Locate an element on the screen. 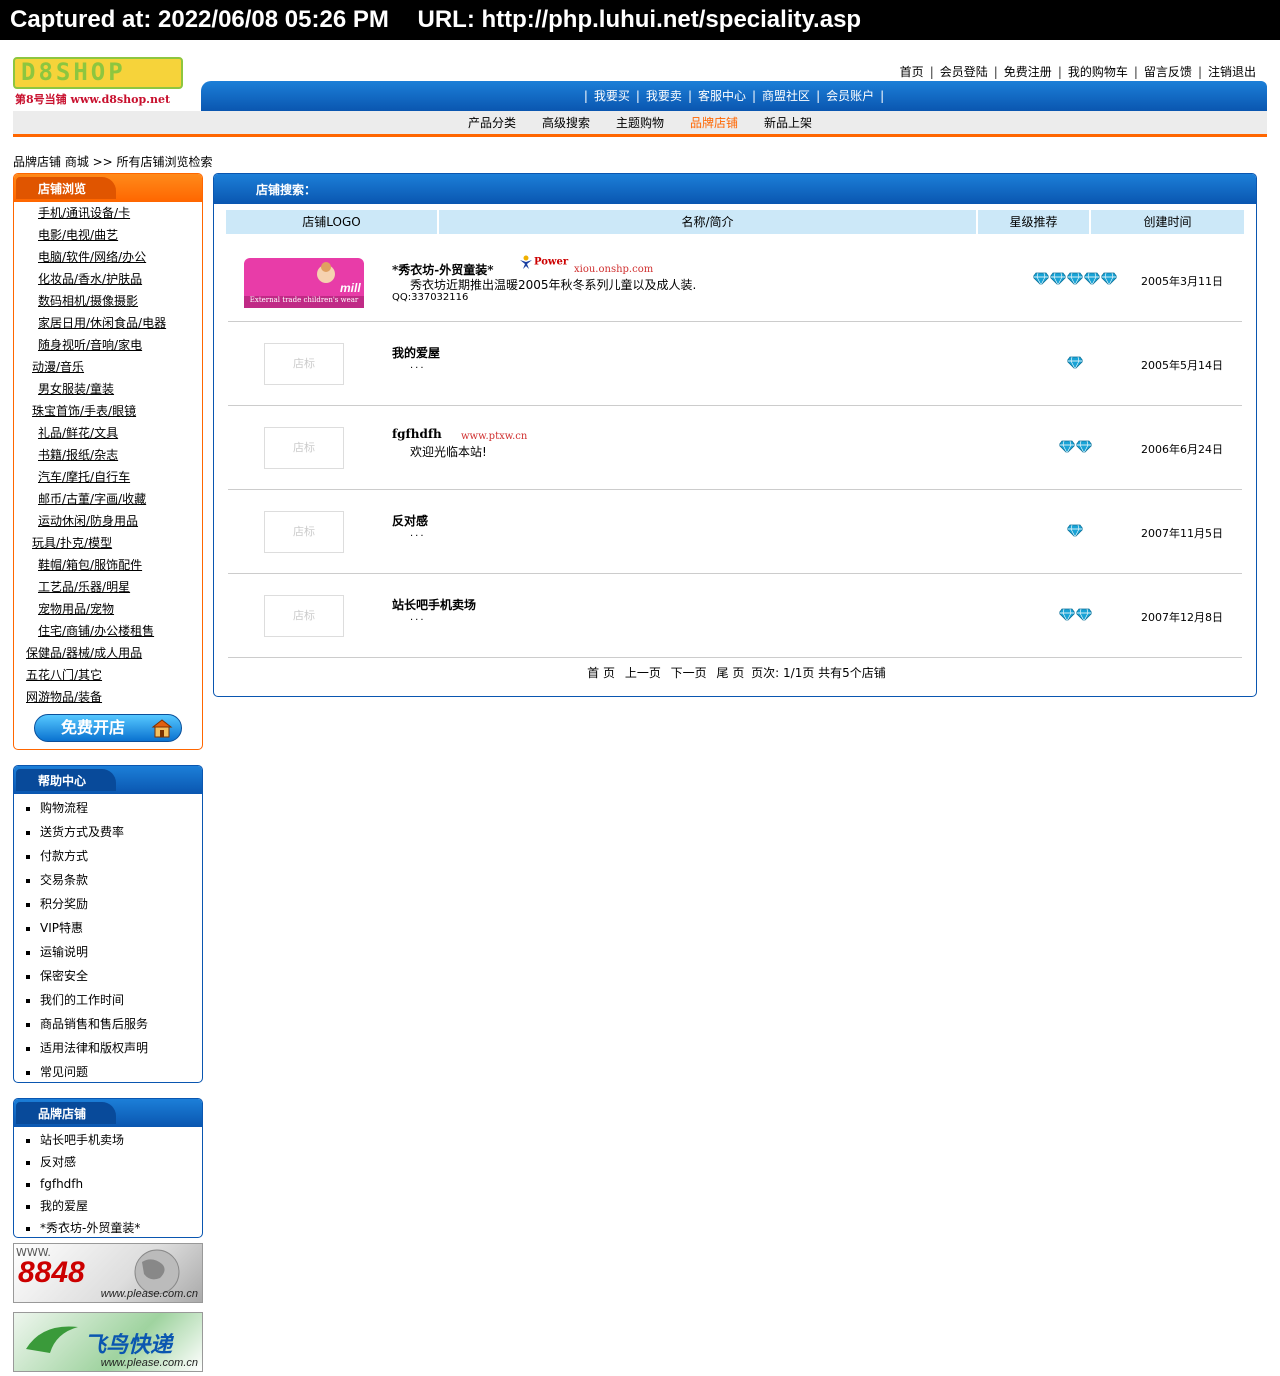 Image resolution: width=1280 pixels, height=1376 pixels. help-item: 我们的工作时间 is located at coordinates (114, 1000).